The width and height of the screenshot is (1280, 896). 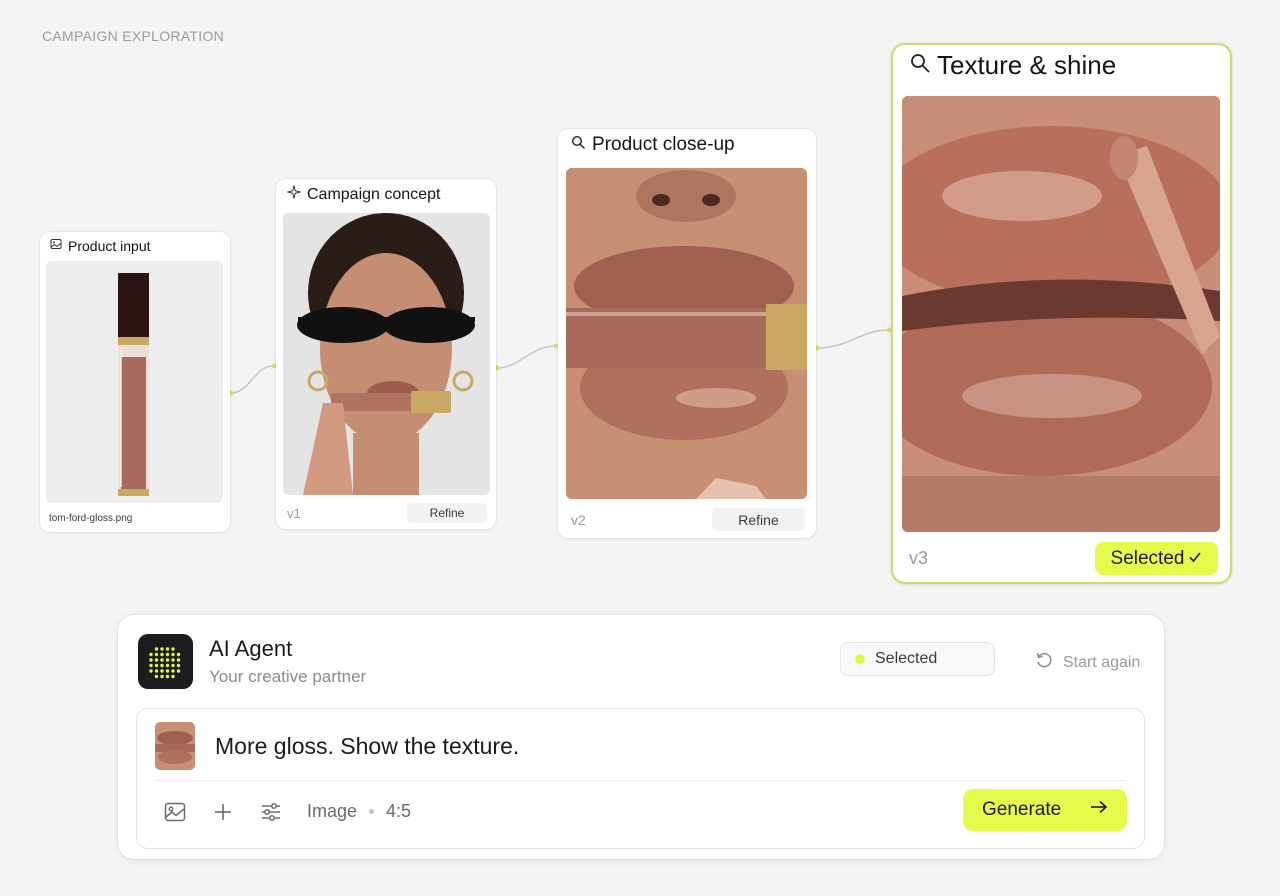 I want to click on page-label: CAMPAIGN EXPLORATION, so click(x=133, y=36).